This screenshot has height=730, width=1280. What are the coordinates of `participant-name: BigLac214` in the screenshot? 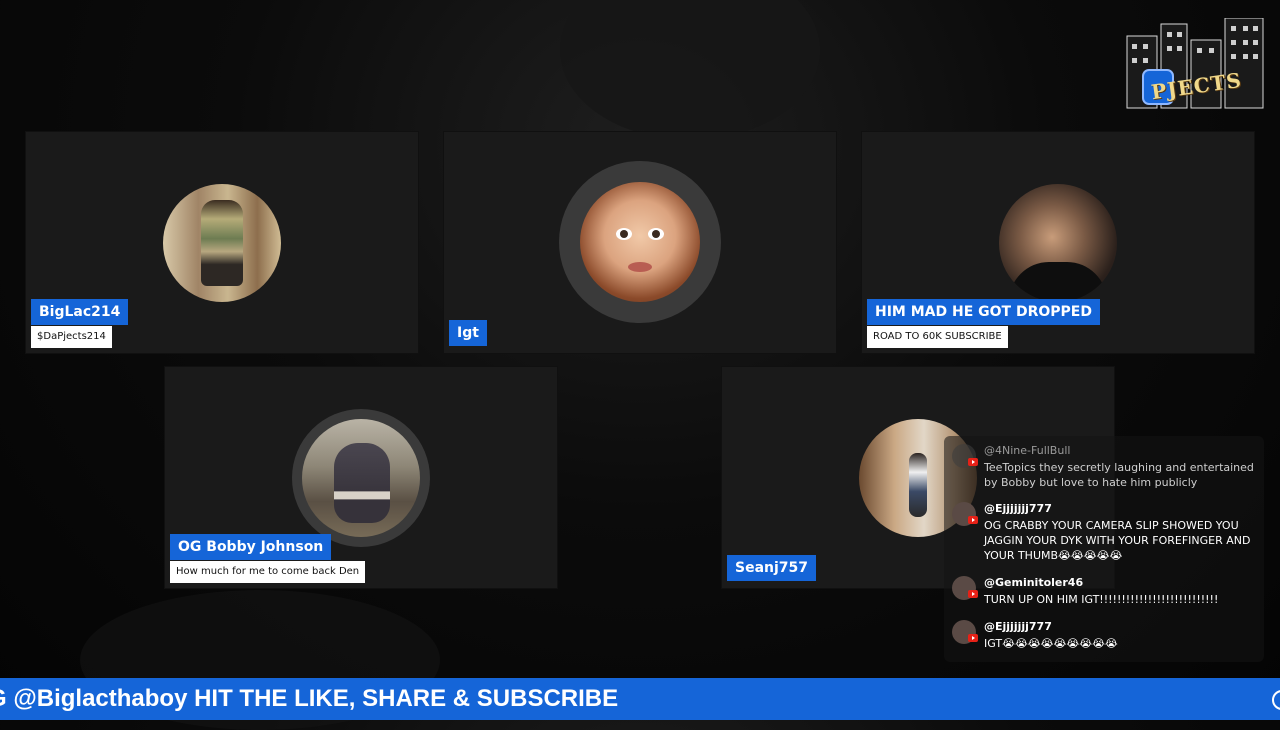 It's located at (80, 312).